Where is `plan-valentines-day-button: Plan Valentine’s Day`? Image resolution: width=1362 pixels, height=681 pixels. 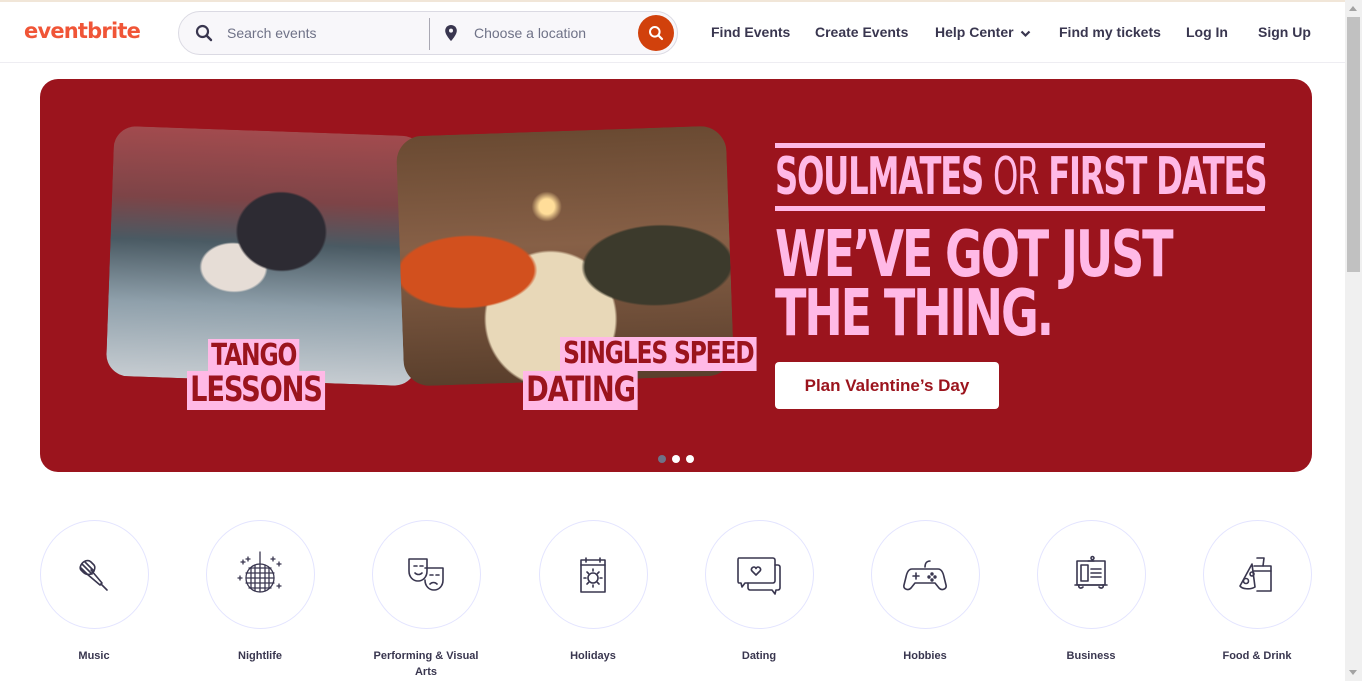 plan-valentines-day-button: Plan Valentine’s Day is located at coordinates (887, 385).